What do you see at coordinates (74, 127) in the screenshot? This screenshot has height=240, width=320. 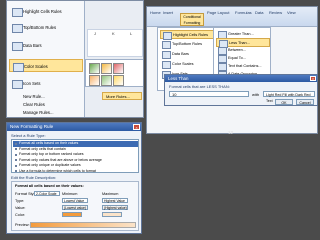 I see `dialog-title: New Formatting Rule` at bounding box center [74, 127].